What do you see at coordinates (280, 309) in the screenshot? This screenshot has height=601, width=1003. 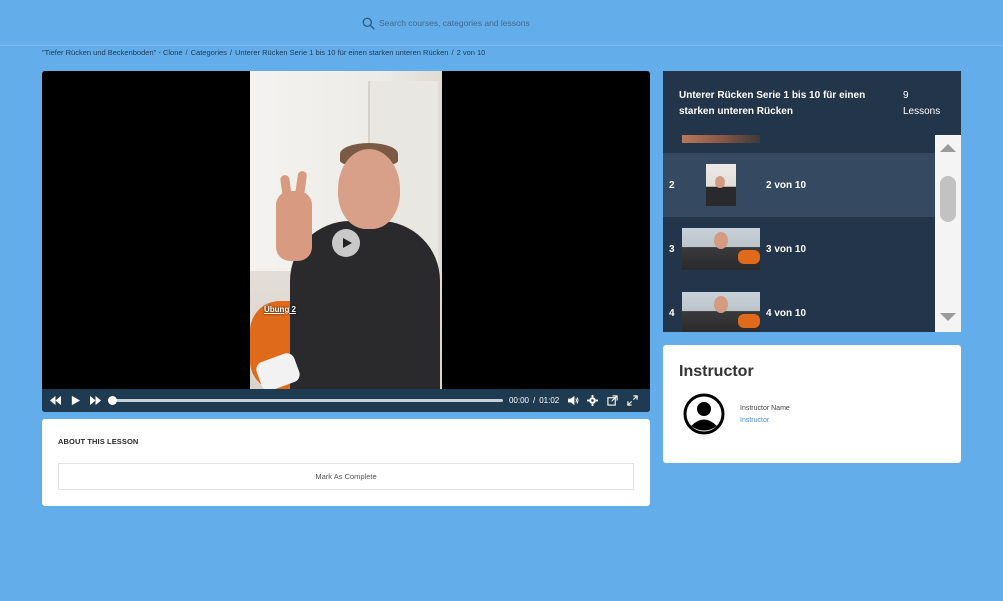 I see `video-caption: Übung 2` at bounding box center [280, 309].